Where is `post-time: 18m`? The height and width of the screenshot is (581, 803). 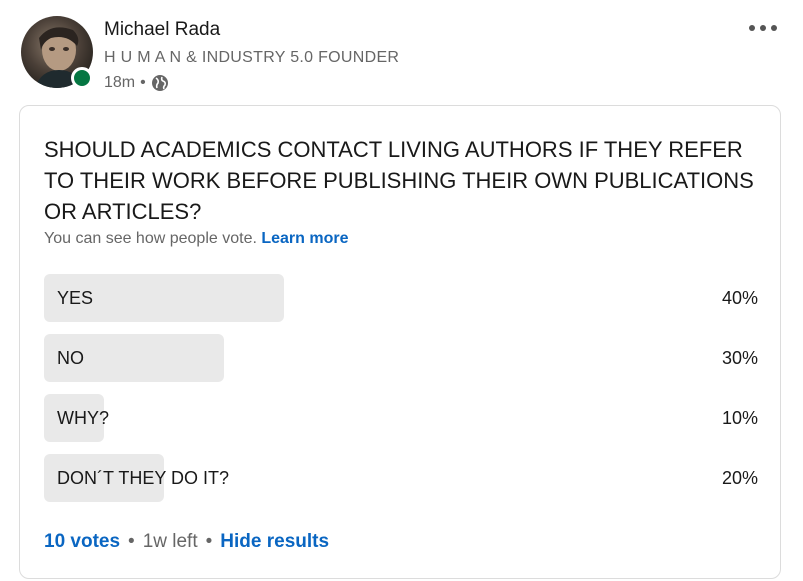
post-time: 18m is located at coordinates (120, 82).